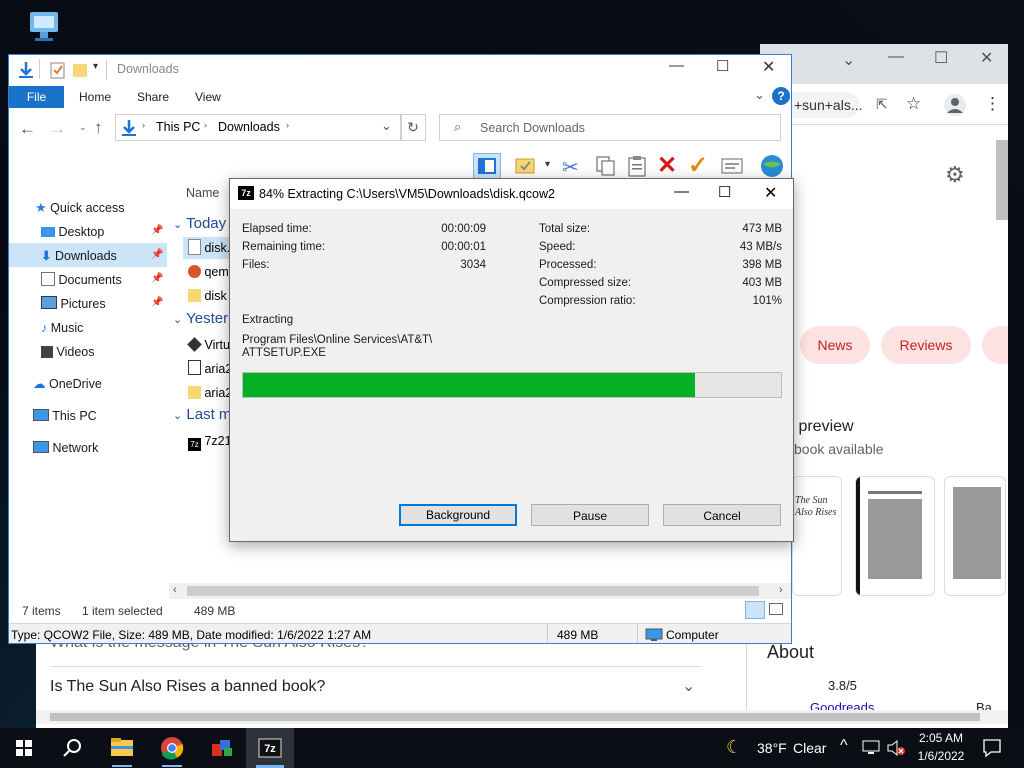 This screenshot has width=1024, height=768. What do you see at coordinates (95, 66) in the screenshot?
I see `customize-qat-icon: ▾` at bounding box center [95, 66].